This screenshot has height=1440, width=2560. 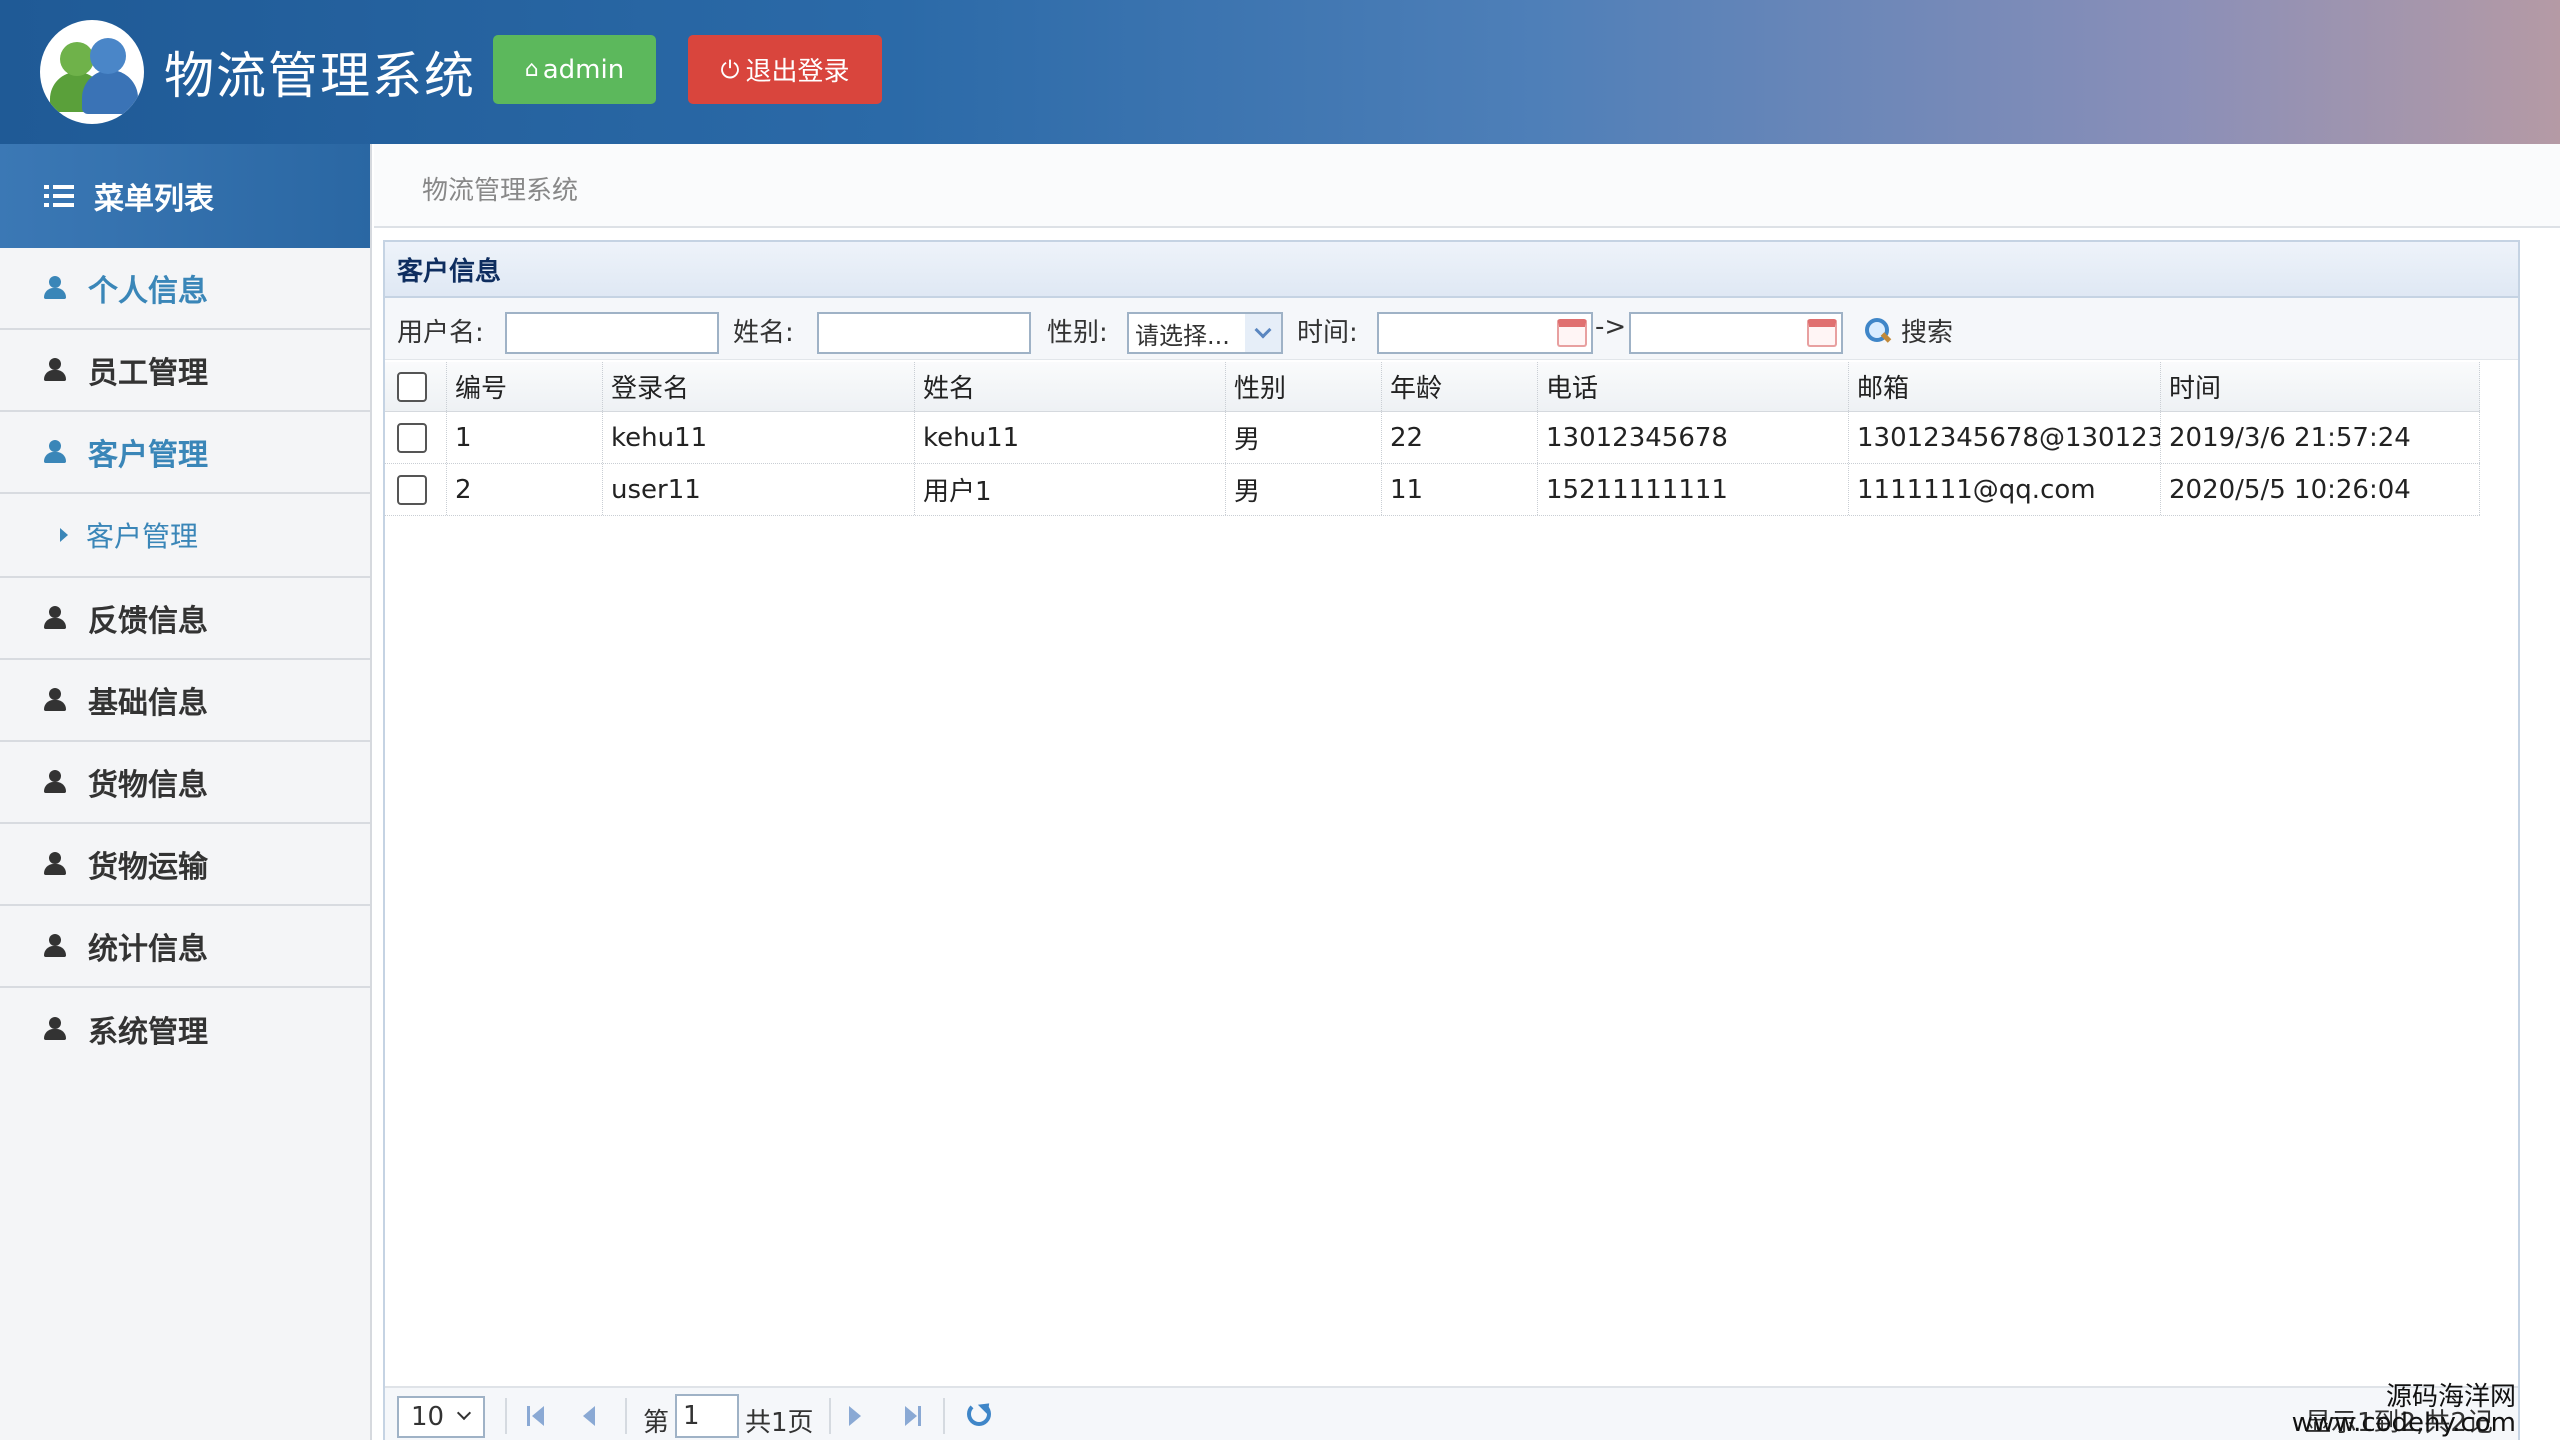 I want to click on sidebar-item-customers: 客户管理, so click(x=185, y=453).